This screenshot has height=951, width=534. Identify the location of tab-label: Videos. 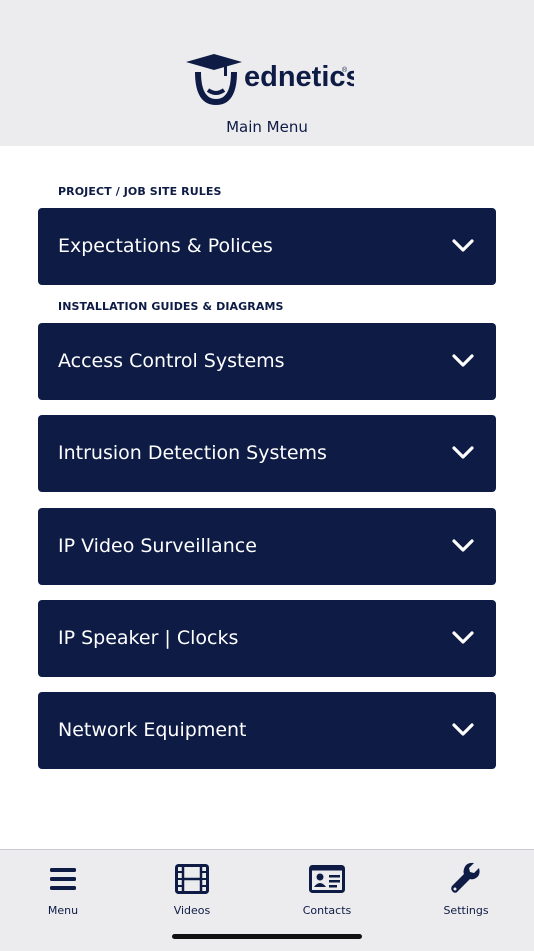
(192, 910).